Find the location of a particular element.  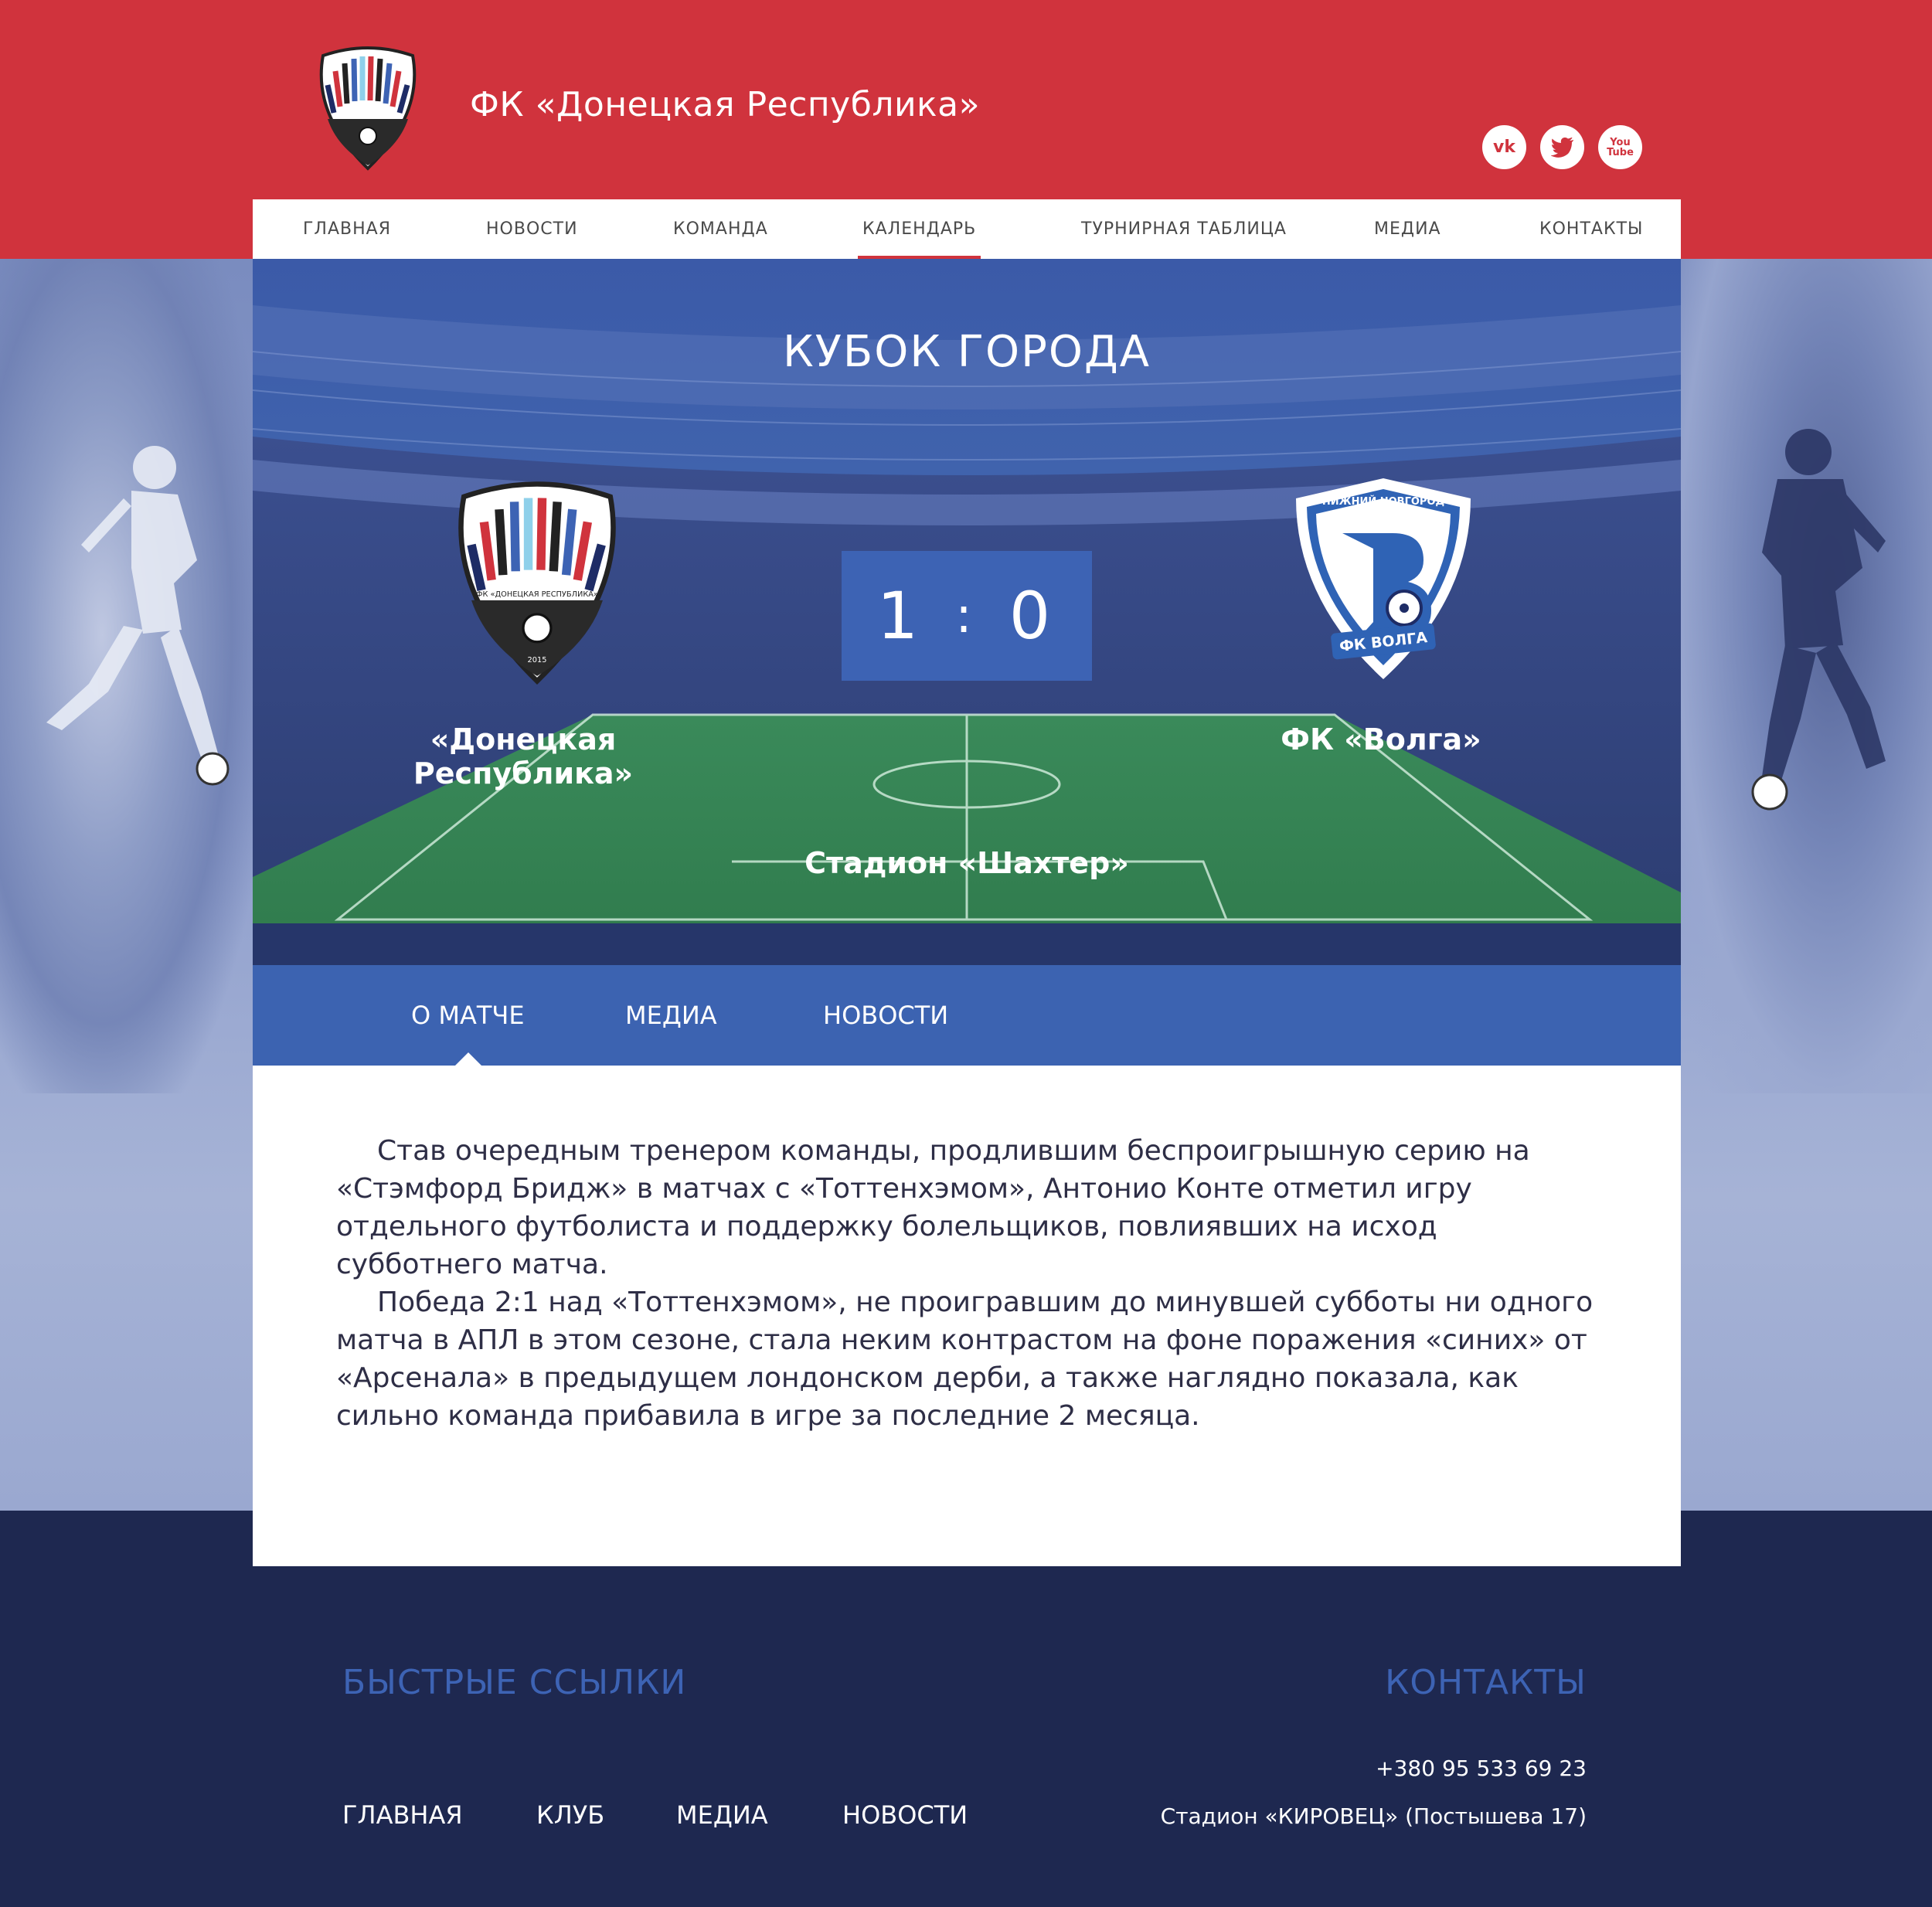

active-tab-indicator is located at coordinates (468, 1059).